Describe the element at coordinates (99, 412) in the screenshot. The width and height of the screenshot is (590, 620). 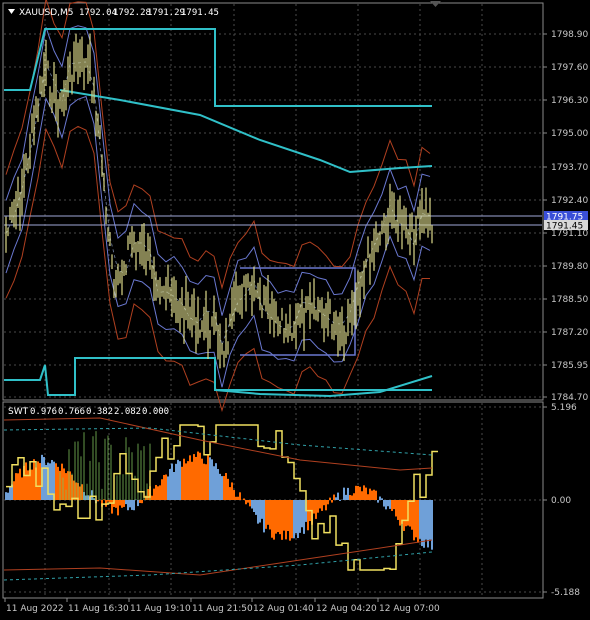
I see `indicator-value-3: 0.382` at that location.